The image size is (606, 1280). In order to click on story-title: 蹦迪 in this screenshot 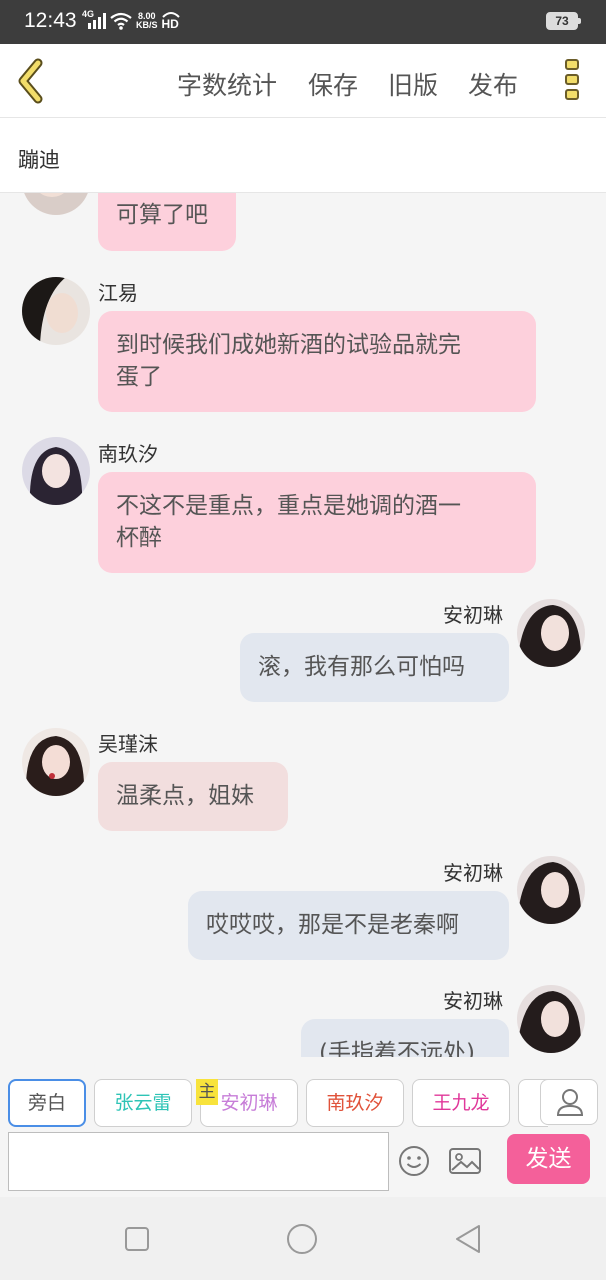, I will do `click(39, 159)`.